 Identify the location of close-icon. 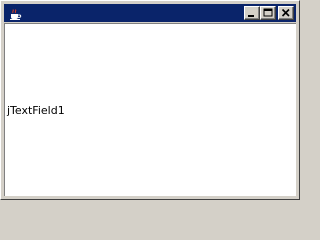
(285, 12).